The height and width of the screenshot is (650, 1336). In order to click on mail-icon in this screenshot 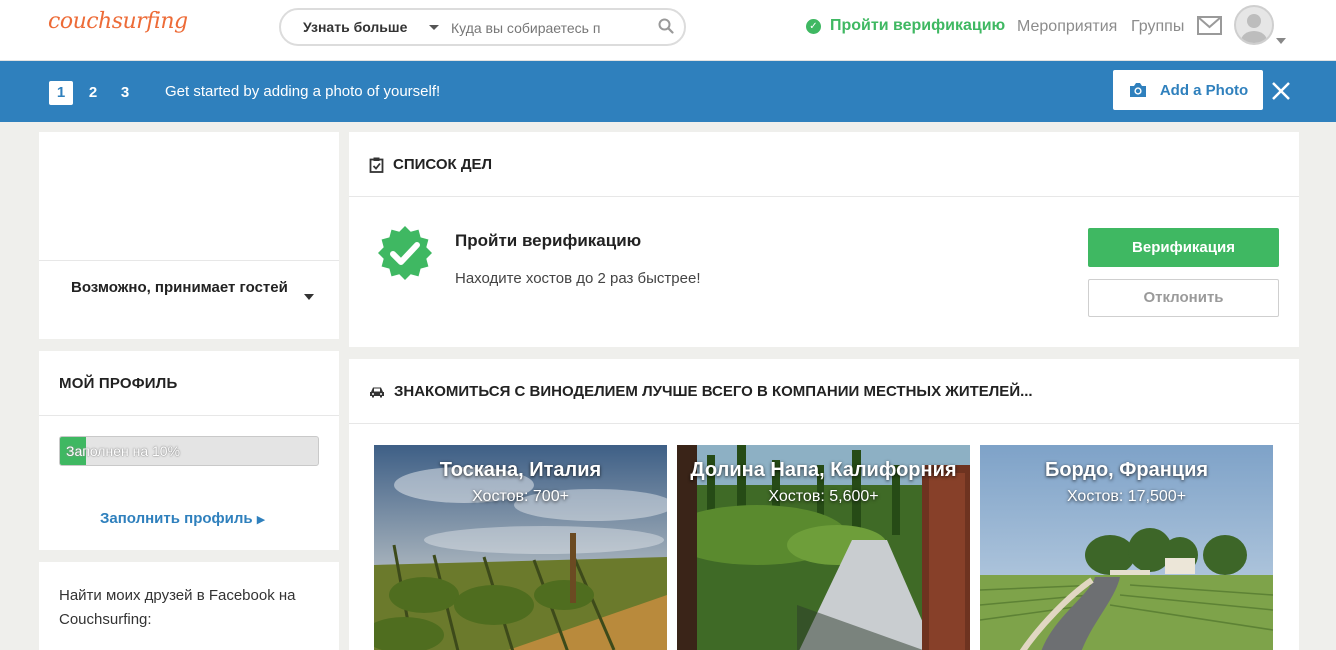, I will do `click(1209, 28)`.